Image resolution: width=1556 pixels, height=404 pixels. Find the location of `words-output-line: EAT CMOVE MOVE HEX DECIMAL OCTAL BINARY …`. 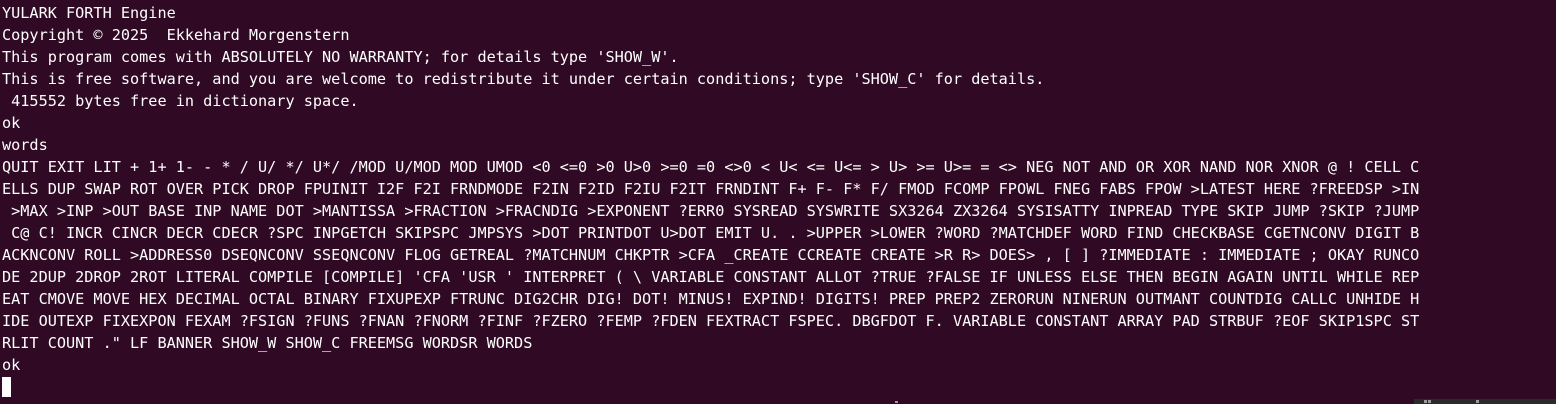

words-output-line: EAT CMOVE MOVE HEX DECIMAL OCTAL BINARY … is located at coordinates (711, 299).